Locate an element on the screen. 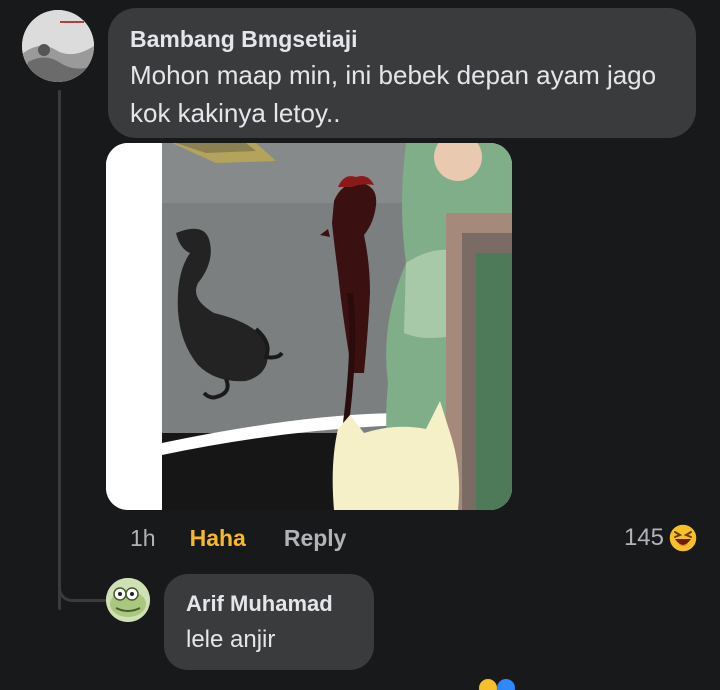 The height and width of the screenshot is (690, 720). reaction-summary: 145 is located at coordinates (661, 538).